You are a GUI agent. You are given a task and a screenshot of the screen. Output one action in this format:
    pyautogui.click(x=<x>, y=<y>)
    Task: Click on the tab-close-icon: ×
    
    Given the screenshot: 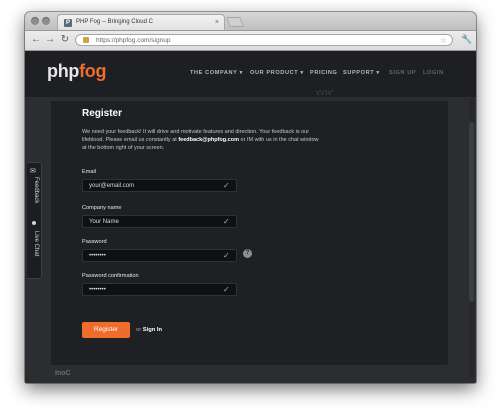 What is the action you would take?
    pyautogui.click(x=217, y=22)
    